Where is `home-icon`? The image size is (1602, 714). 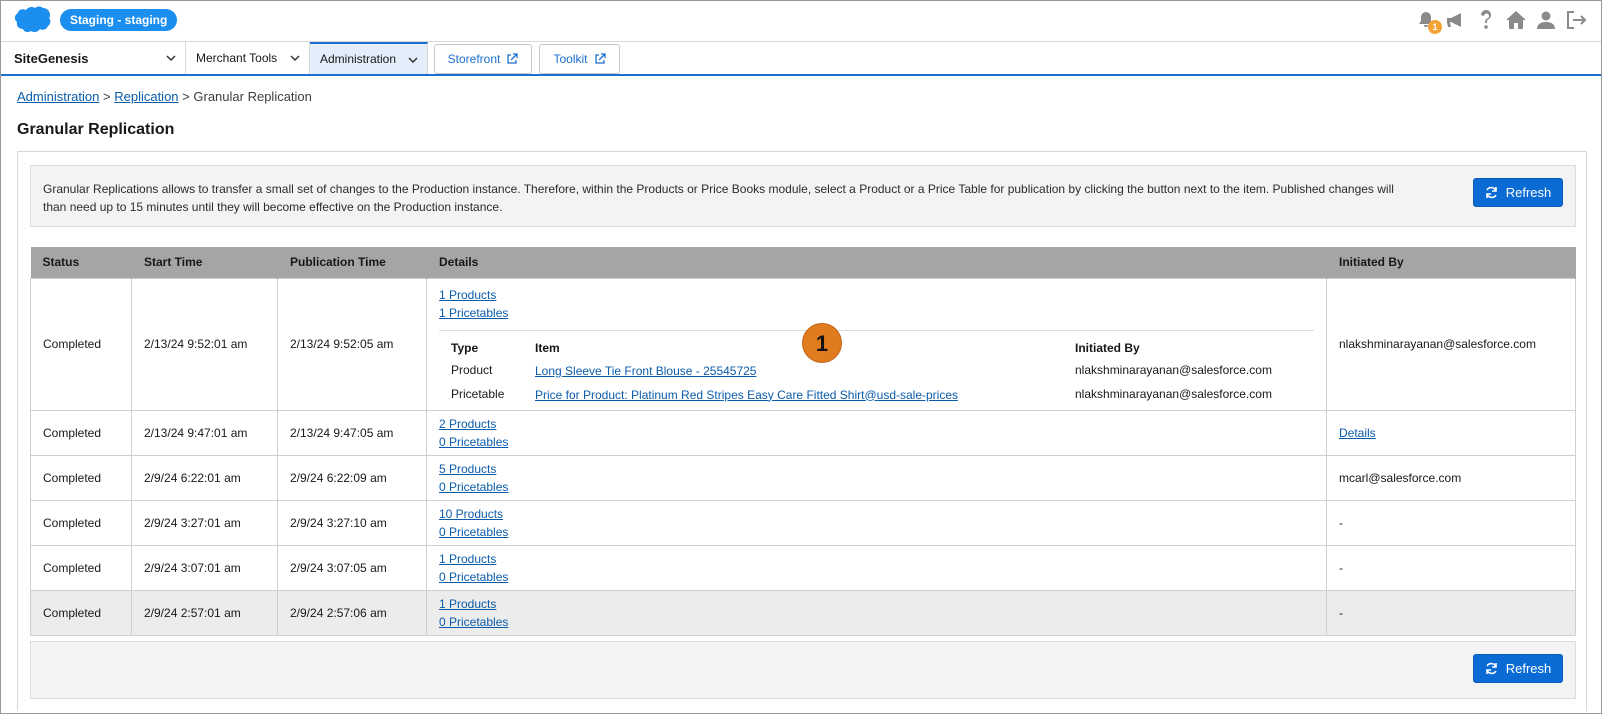 home-icon is located at coordinates (1516, 20).